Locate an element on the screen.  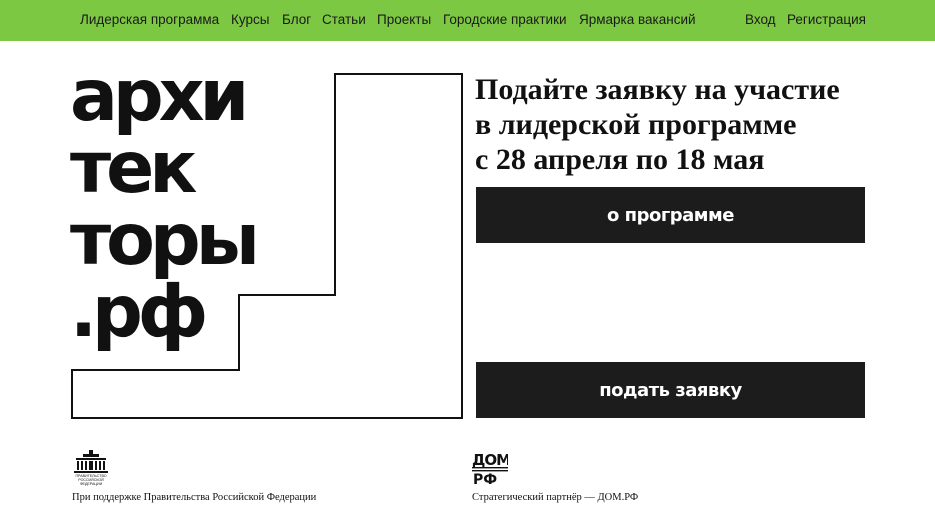
register-link: Регистрация is located at coordinates (826, 20).